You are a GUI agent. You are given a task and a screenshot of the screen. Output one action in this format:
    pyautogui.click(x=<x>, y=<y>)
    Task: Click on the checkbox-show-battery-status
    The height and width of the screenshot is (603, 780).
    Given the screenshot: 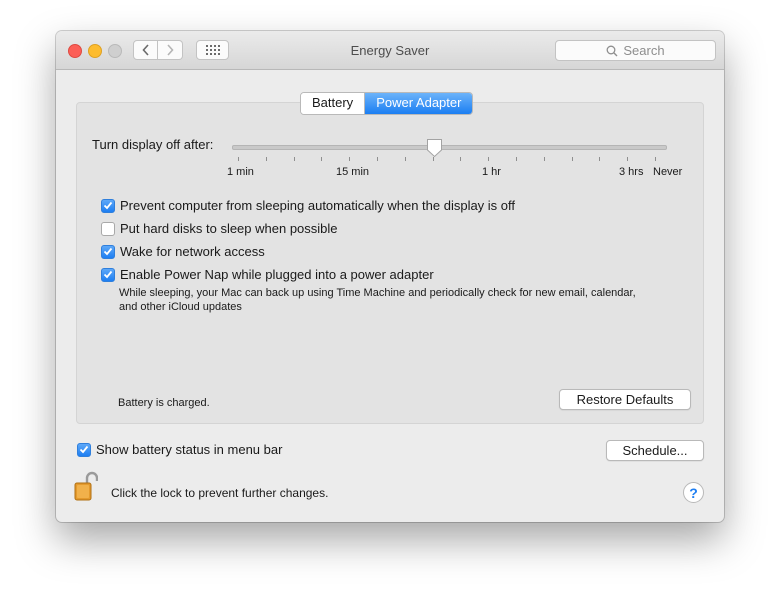 What is the action you would take?
    pyautogui.click(x=84, y=449)
    